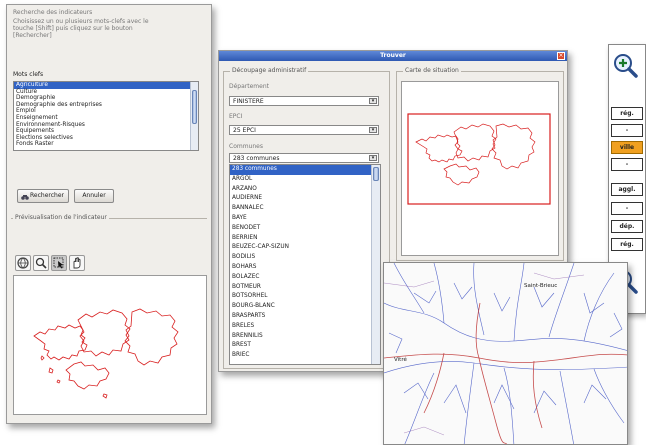 This screenshot has height=445, width=646. Describe the element at coordinates (305, 239) in the screenshot. I see `commune-item: BERRIEN` at that location.